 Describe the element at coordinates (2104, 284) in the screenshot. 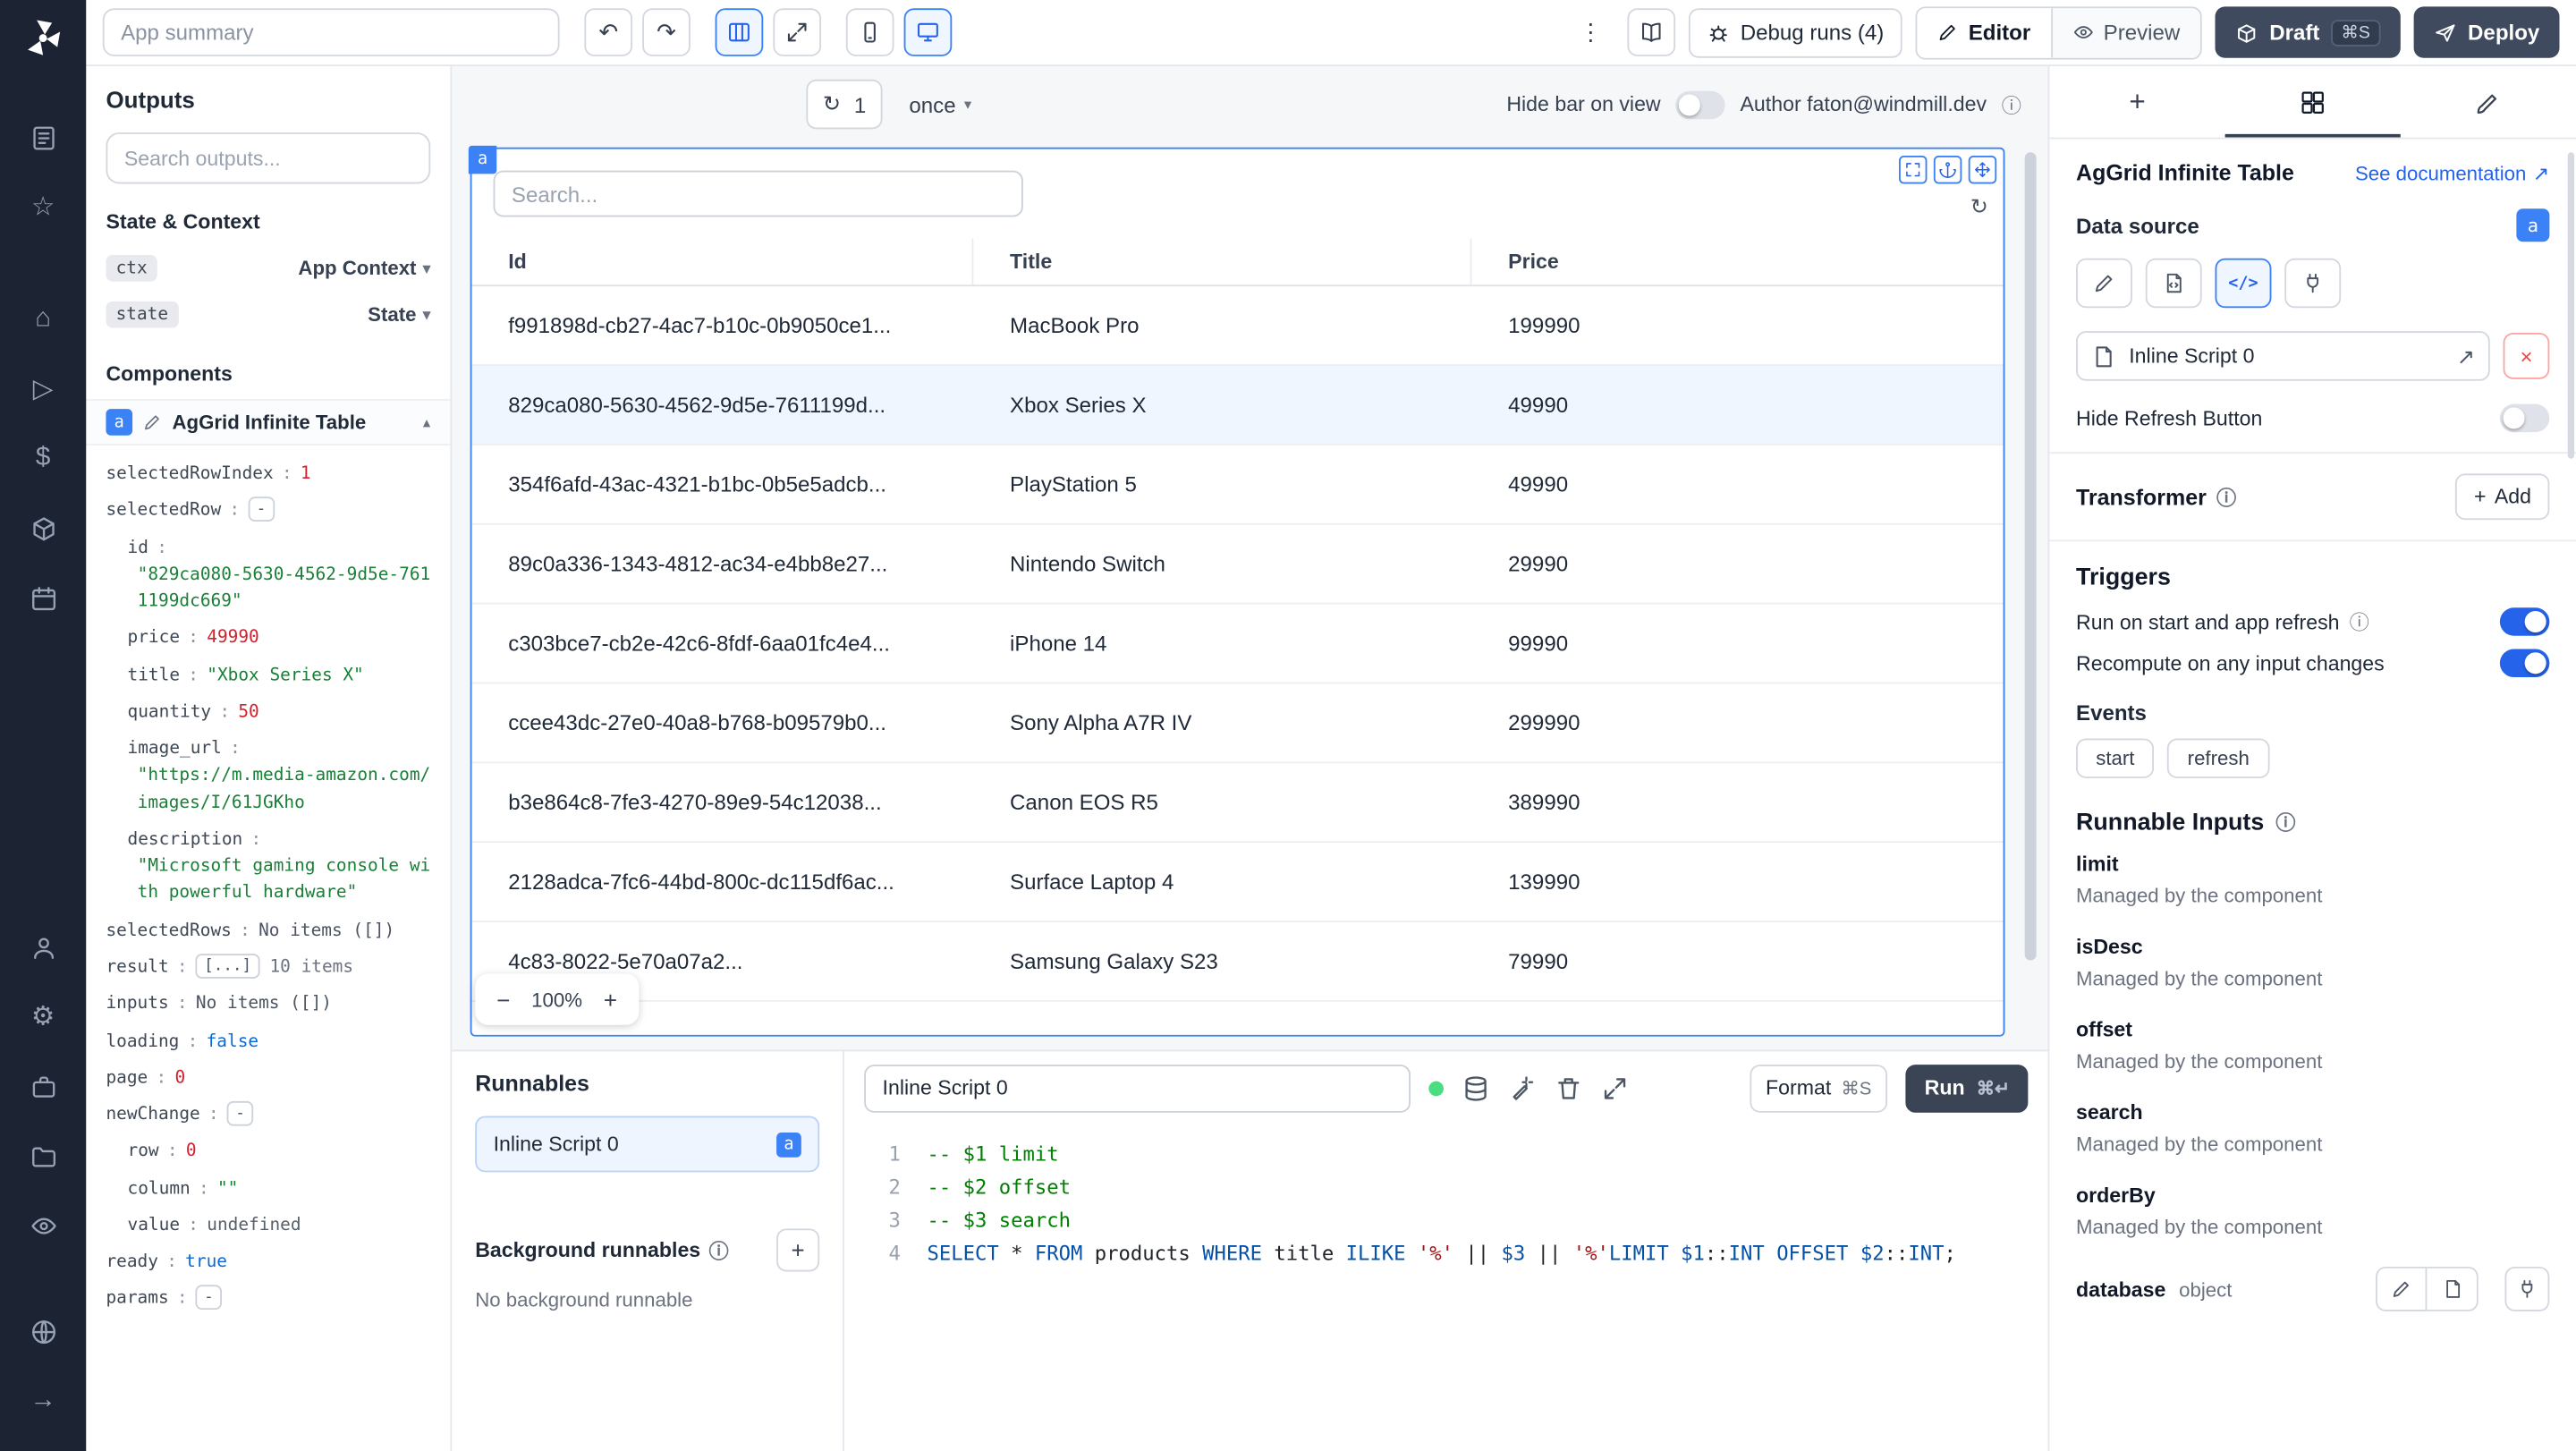

I see `inline-script-pencil-button` at that location.